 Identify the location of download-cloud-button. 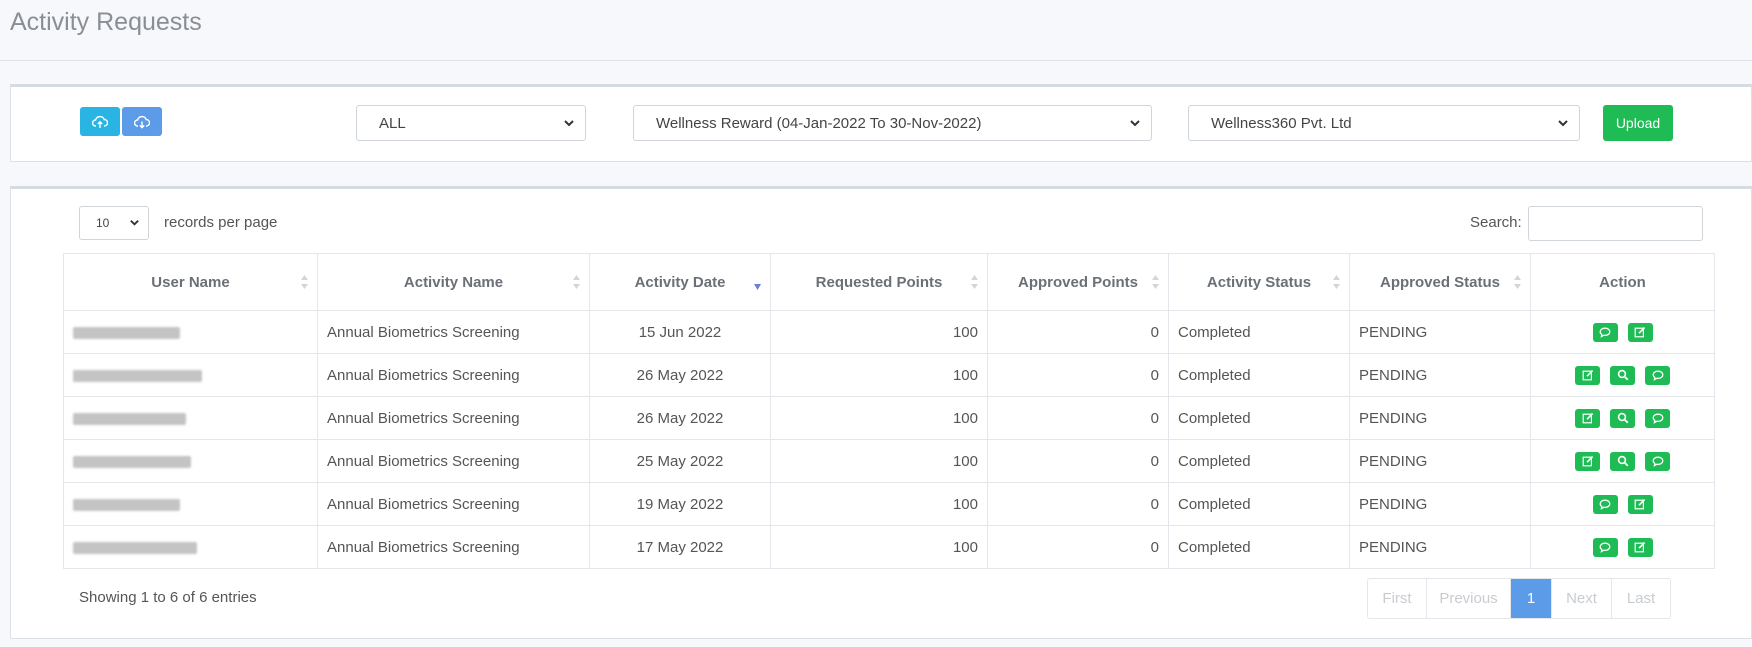
(142, 121).